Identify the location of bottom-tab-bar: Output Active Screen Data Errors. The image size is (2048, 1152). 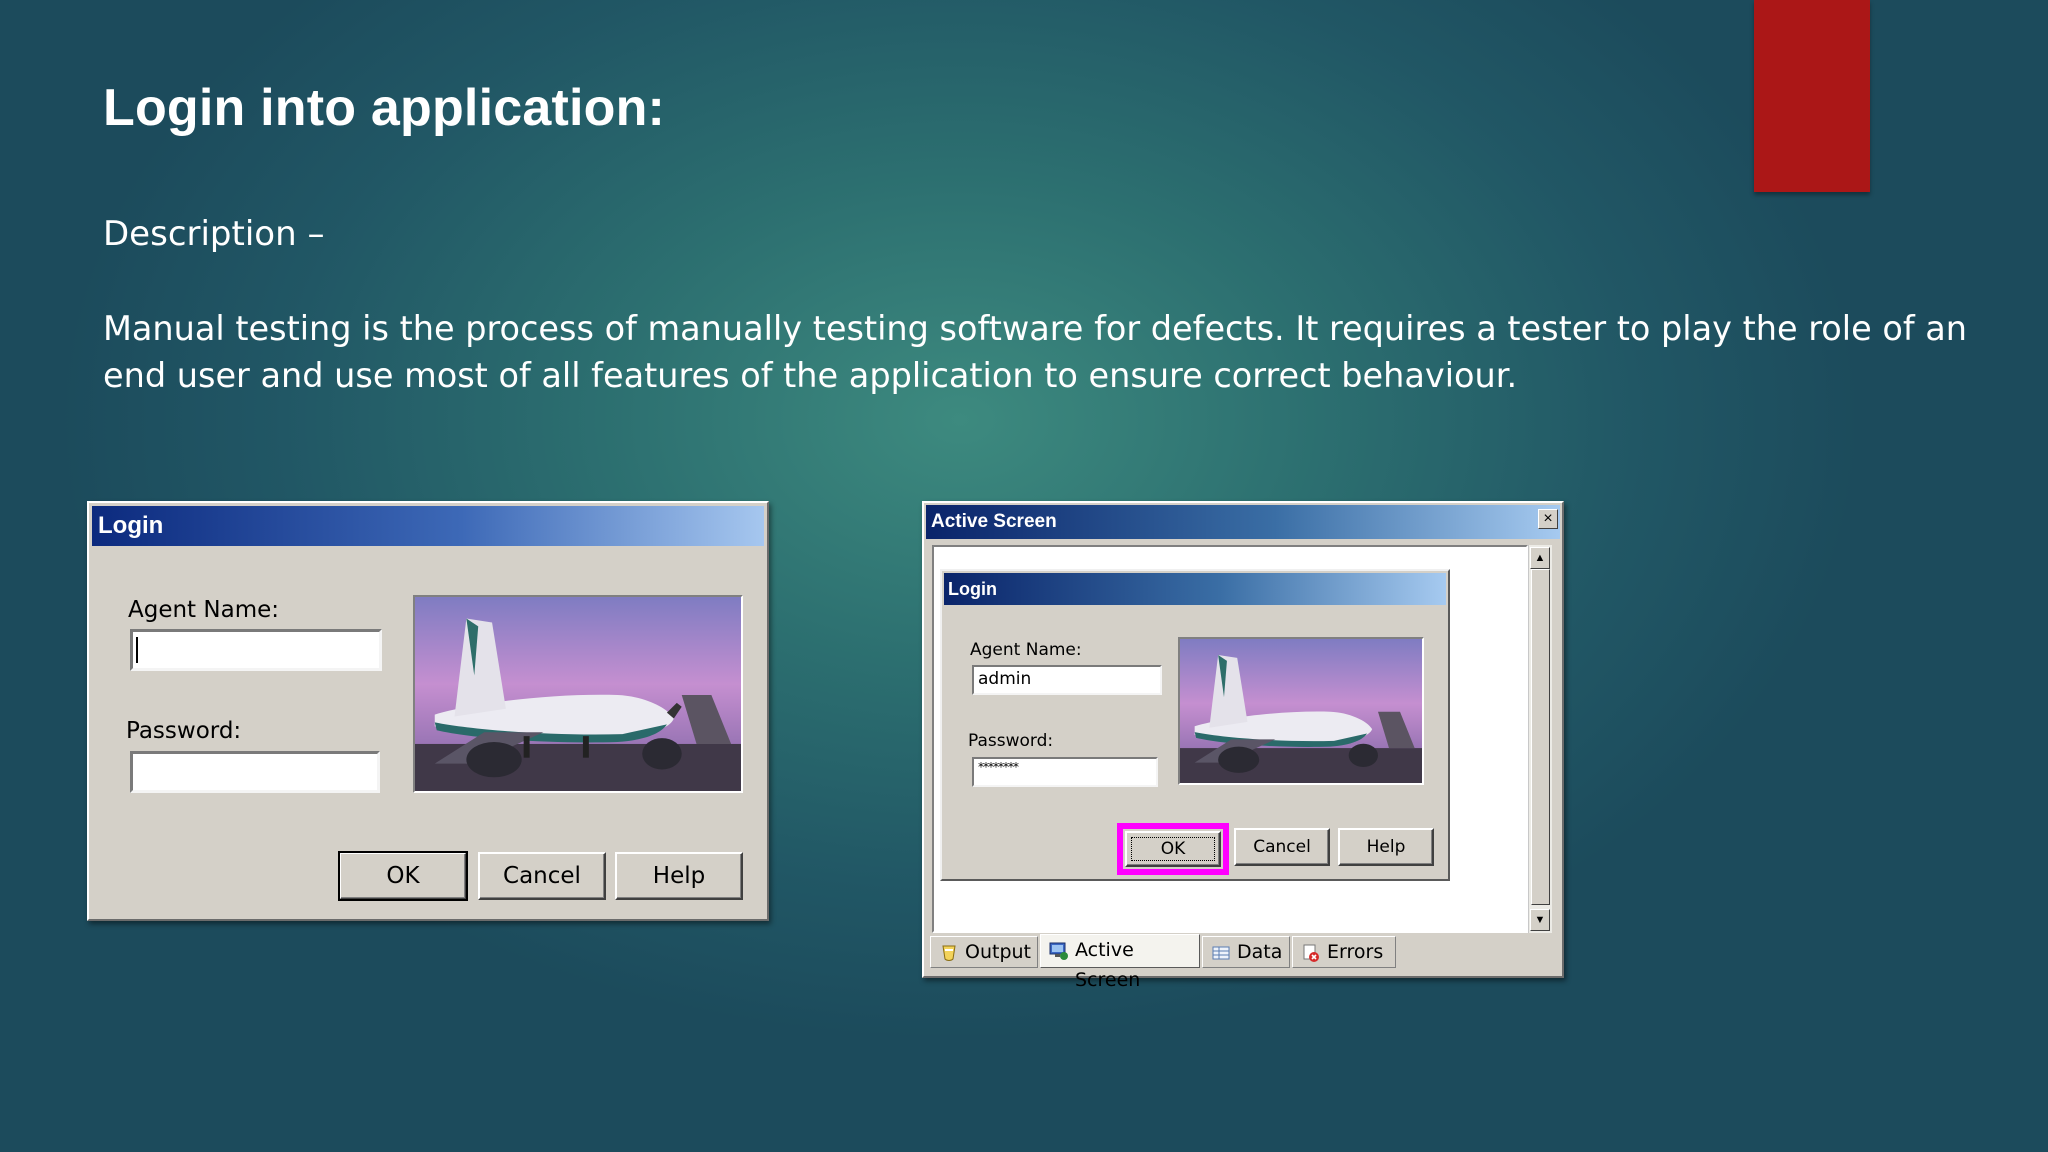
(1243, 962).